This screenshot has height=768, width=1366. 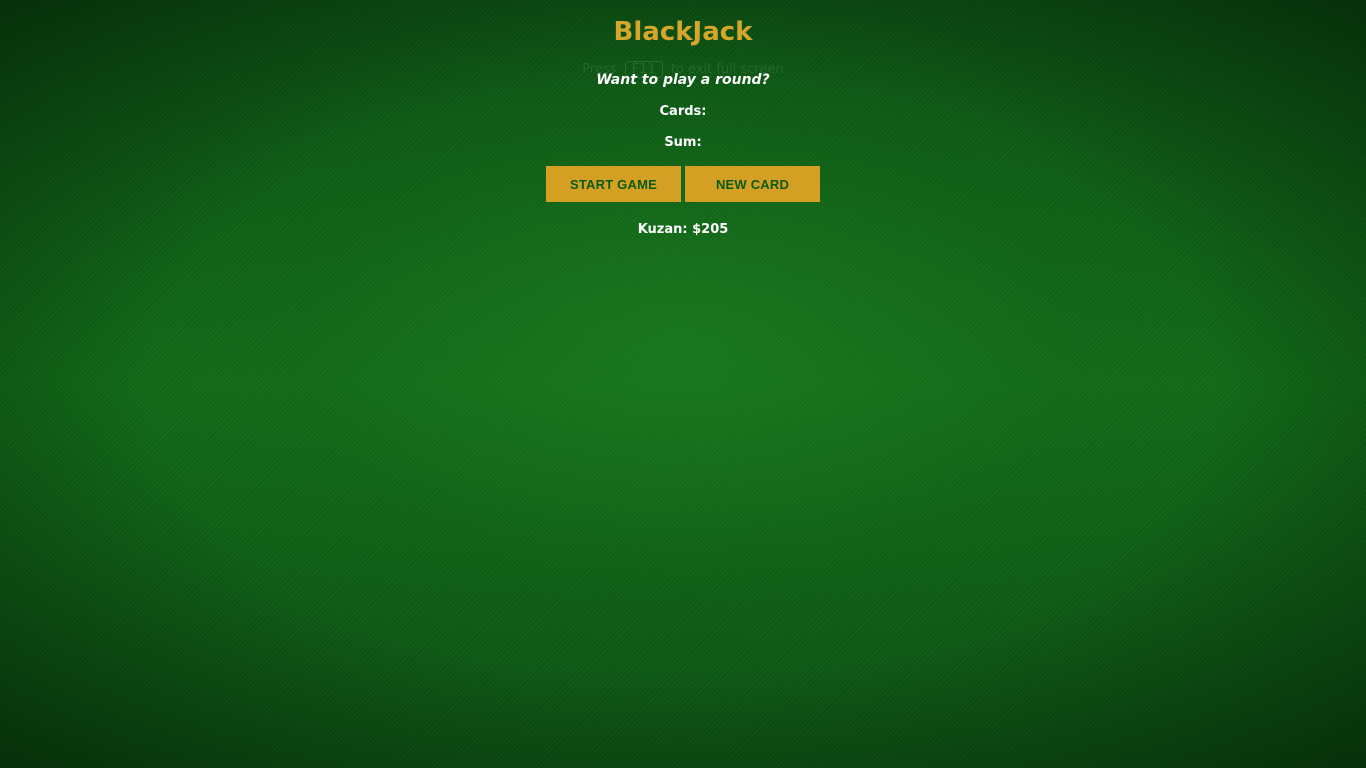 What do you see at coordinates (613, 184) in the screenshot?
I see `start-game-button: START GAME` at bounding box center [613, 184].